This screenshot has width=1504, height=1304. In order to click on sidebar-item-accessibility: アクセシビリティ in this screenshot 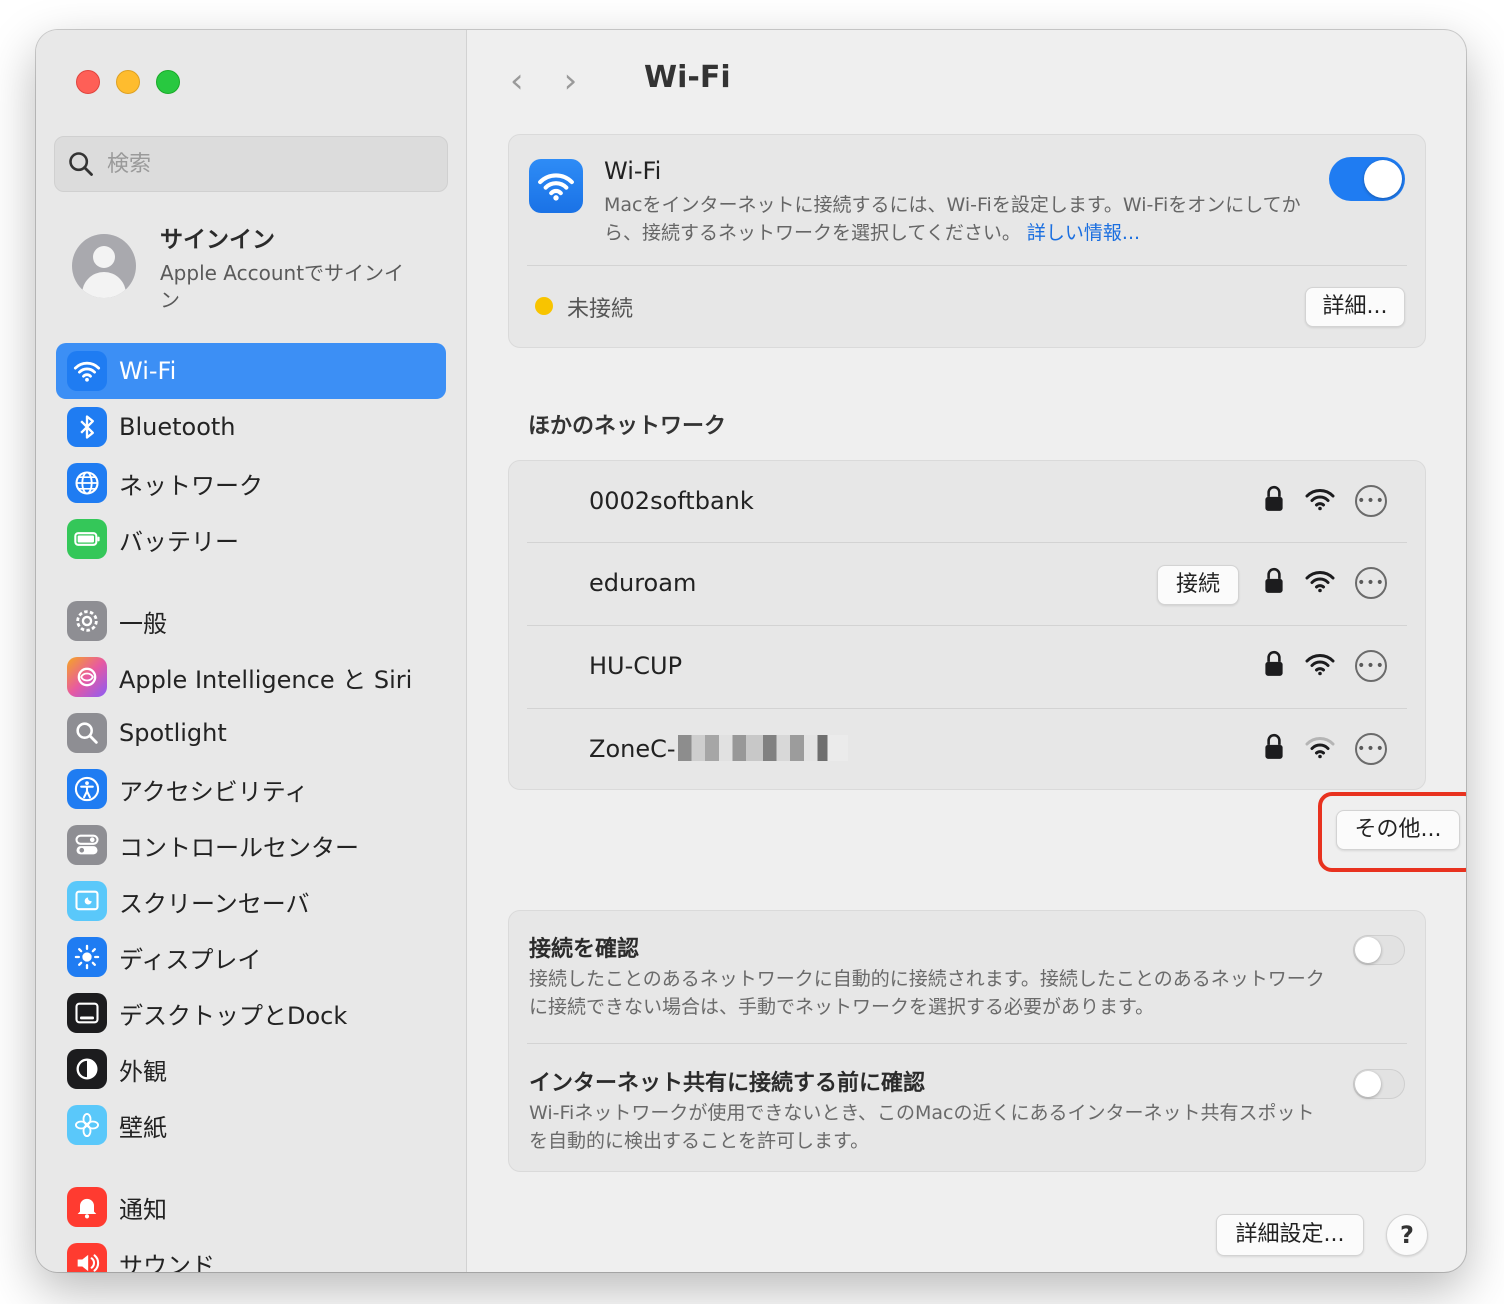, I will do `click(251, 789)`.